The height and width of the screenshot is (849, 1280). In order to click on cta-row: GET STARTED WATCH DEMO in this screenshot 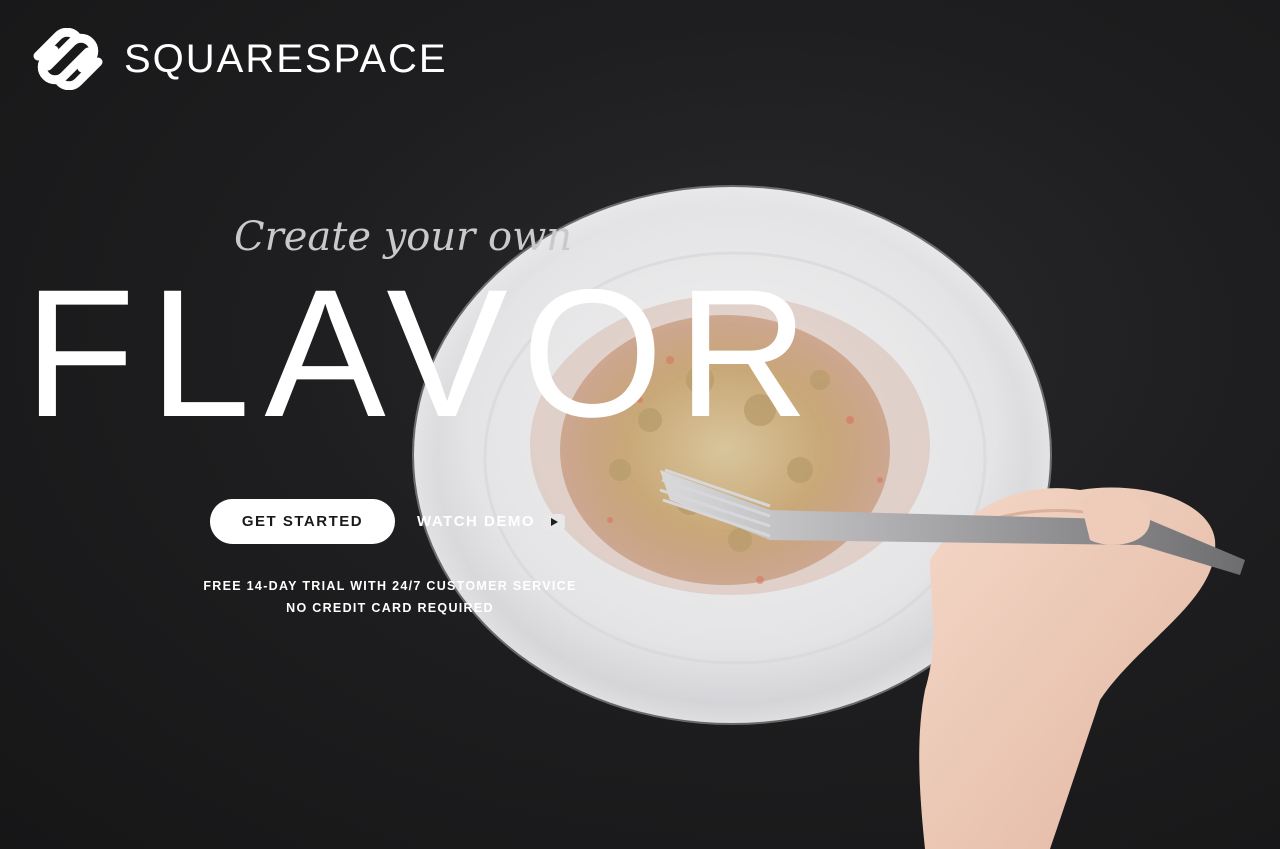, I will do `click(388, 521)`.